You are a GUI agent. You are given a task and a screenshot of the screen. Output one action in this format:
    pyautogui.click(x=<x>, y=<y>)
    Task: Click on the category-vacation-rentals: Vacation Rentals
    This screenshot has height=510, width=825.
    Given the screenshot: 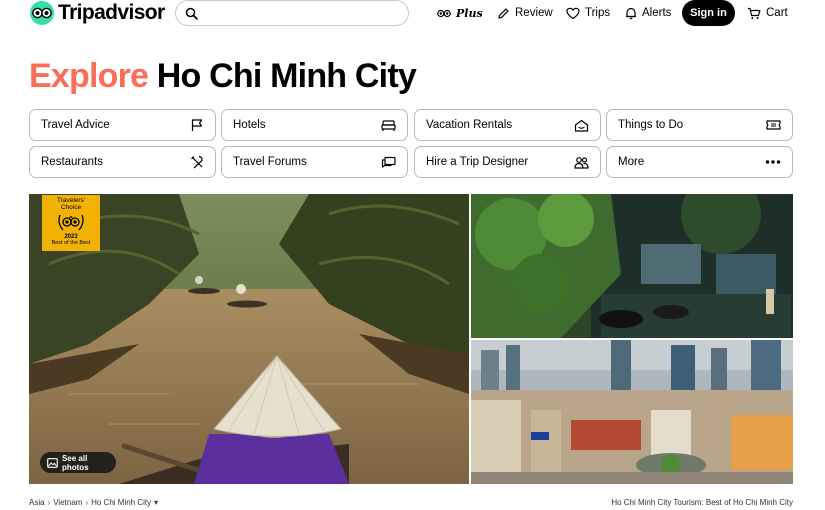 What is the action you would take?
    pyautogui.click(x=507, y=125)
    